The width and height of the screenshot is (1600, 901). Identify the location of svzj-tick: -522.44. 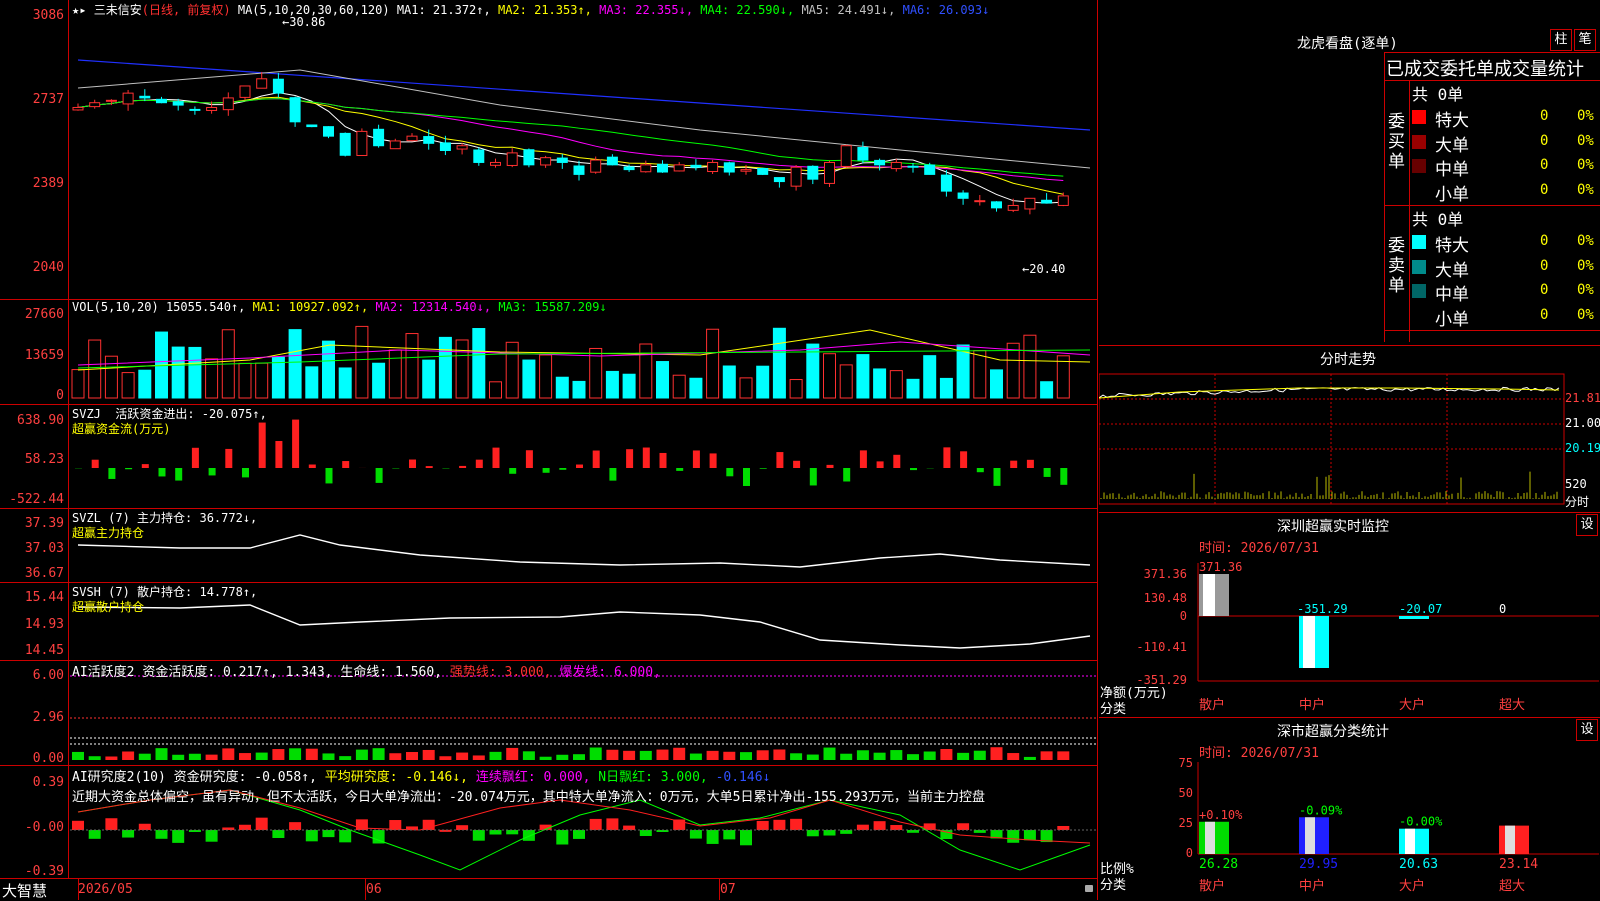
(32, 499).